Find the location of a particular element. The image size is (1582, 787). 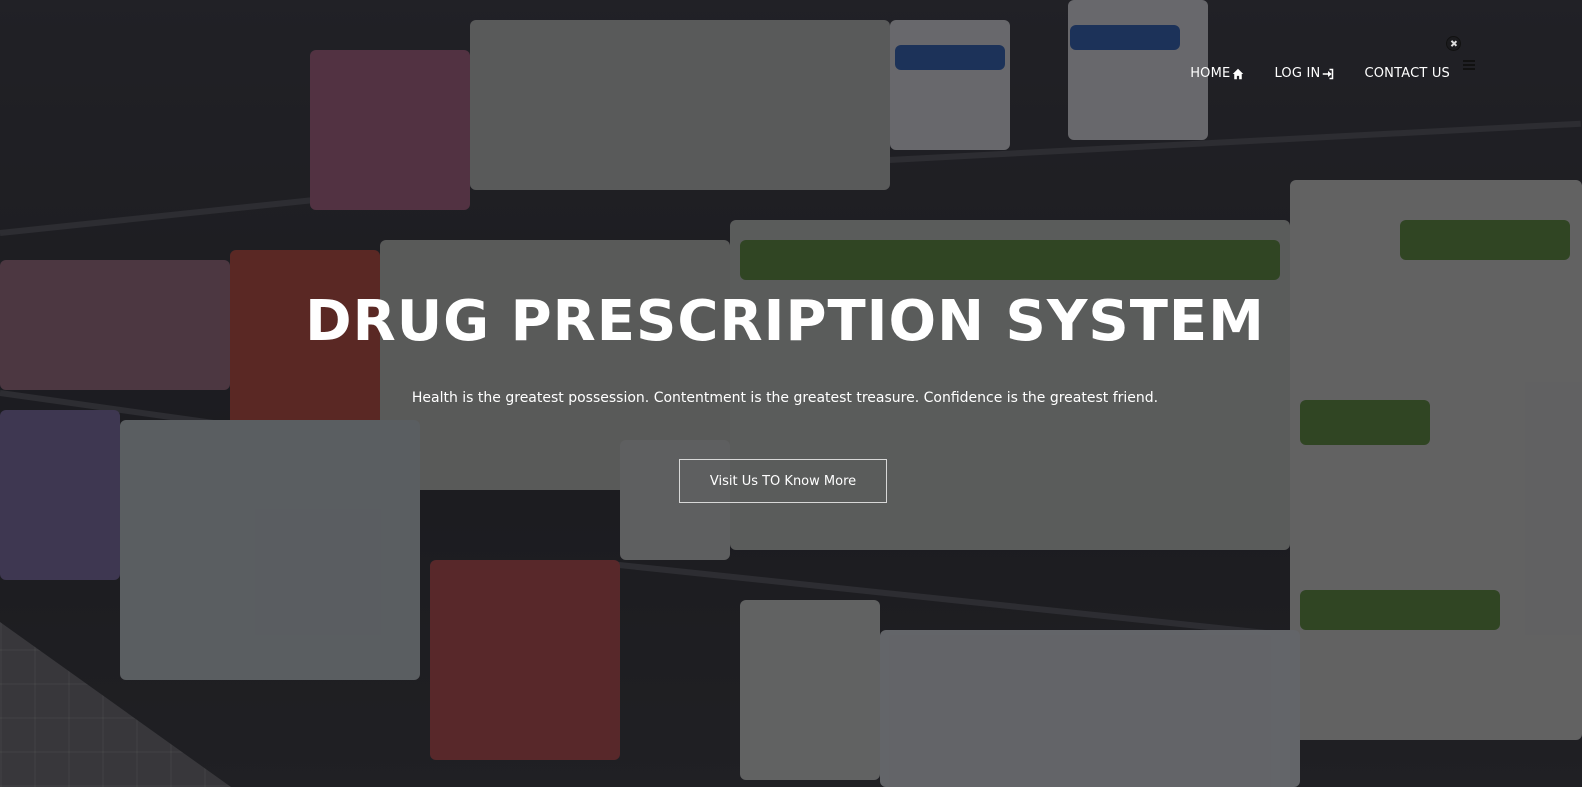

hamburger-menu-icon is located at coordinates (1469, 65).